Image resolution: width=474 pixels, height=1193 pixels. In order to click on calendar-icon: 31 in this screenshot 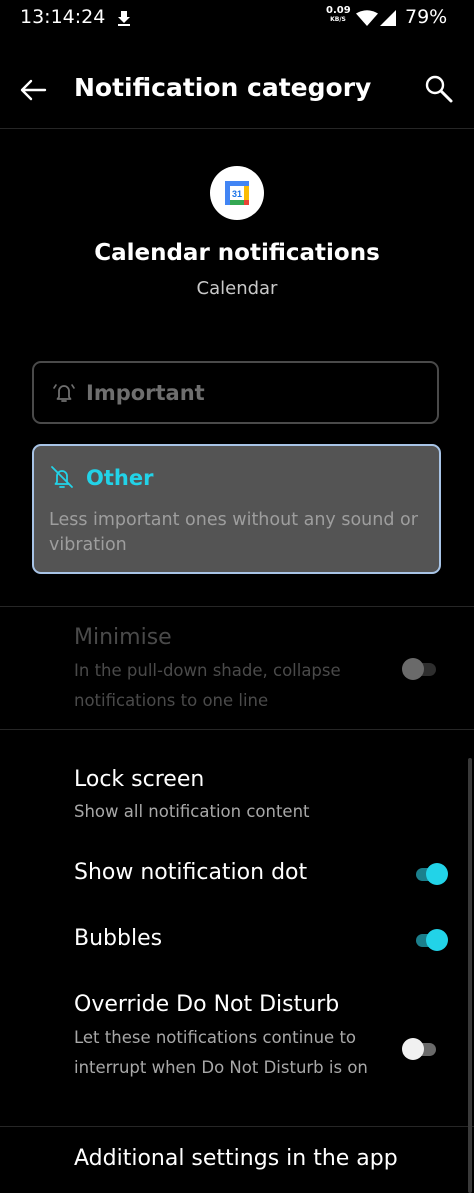, I will do `click(237, 193)`.